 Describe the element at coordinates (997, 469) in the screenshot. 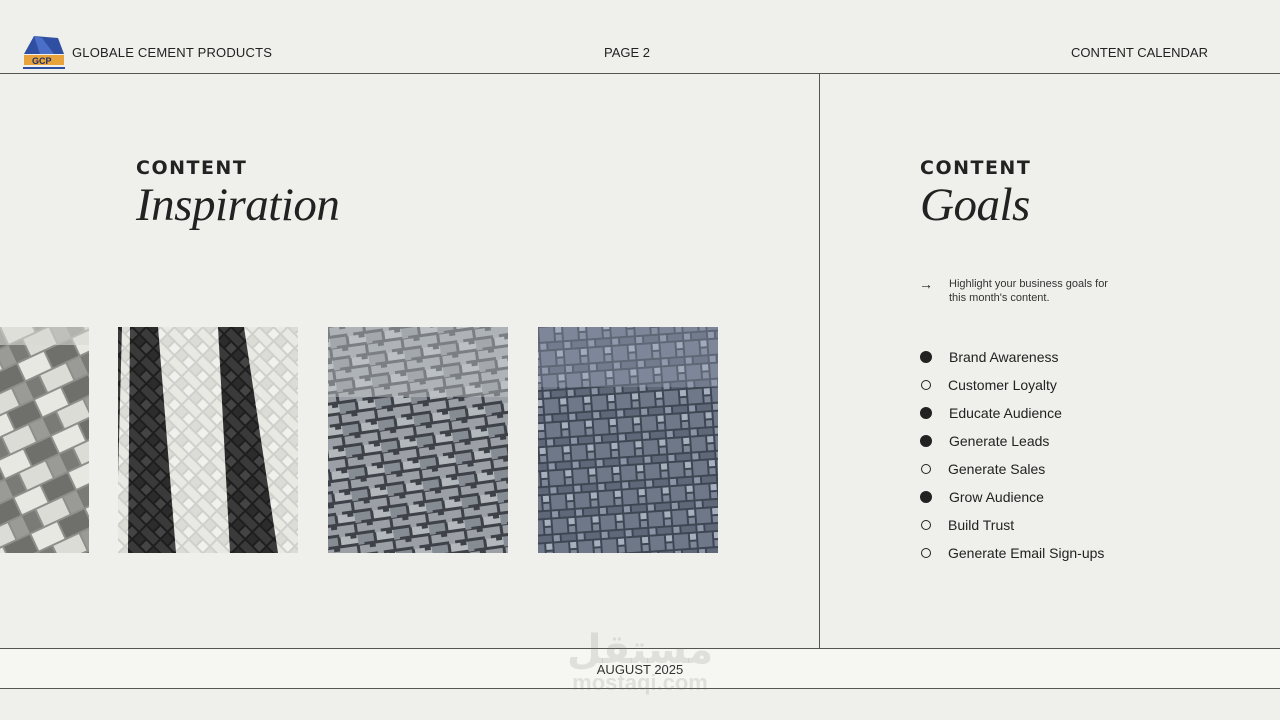

I see `goal-label: Generate Sales` at that location.